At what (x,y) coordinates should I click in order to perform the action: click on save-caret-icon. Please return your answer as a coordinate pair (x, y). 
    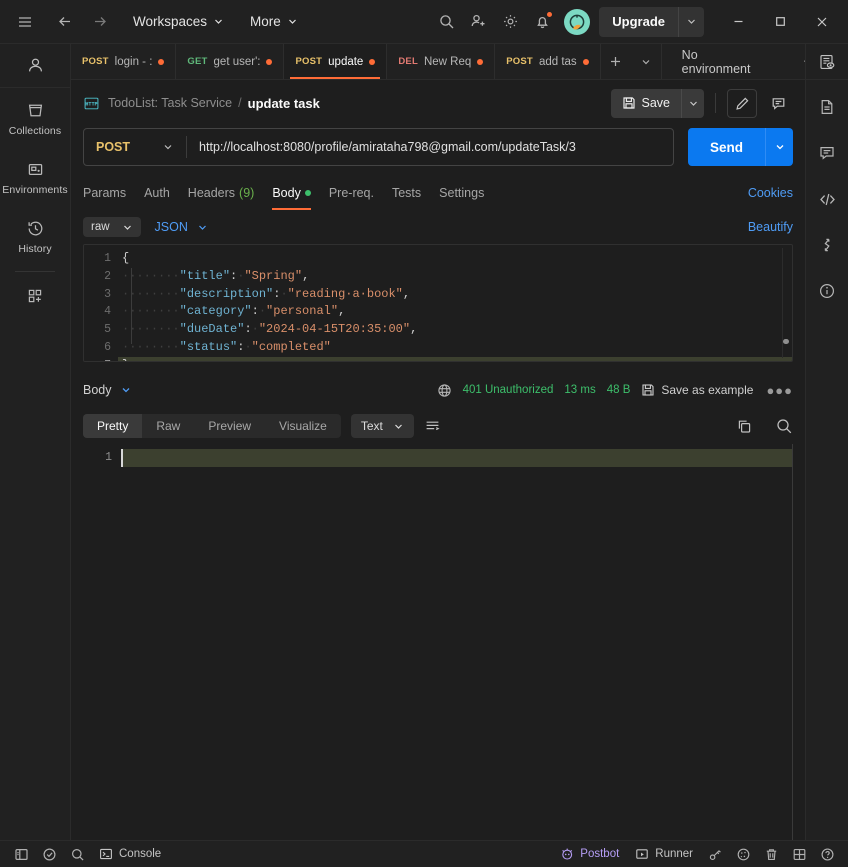
    Looking at the image, I should click on (692, 103).